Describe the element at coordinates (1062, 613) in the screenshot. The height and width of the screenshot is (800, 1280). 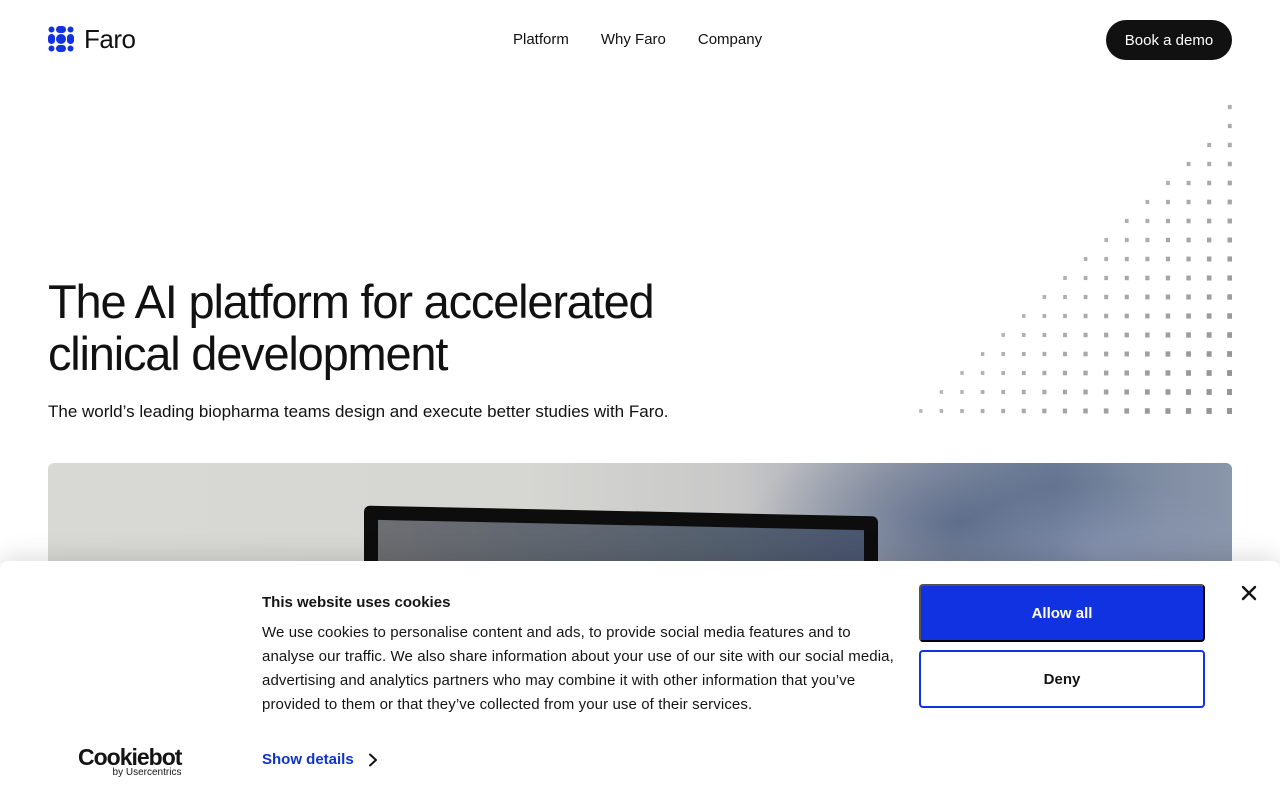
I see `allow-all-button: Allow all` at that location.